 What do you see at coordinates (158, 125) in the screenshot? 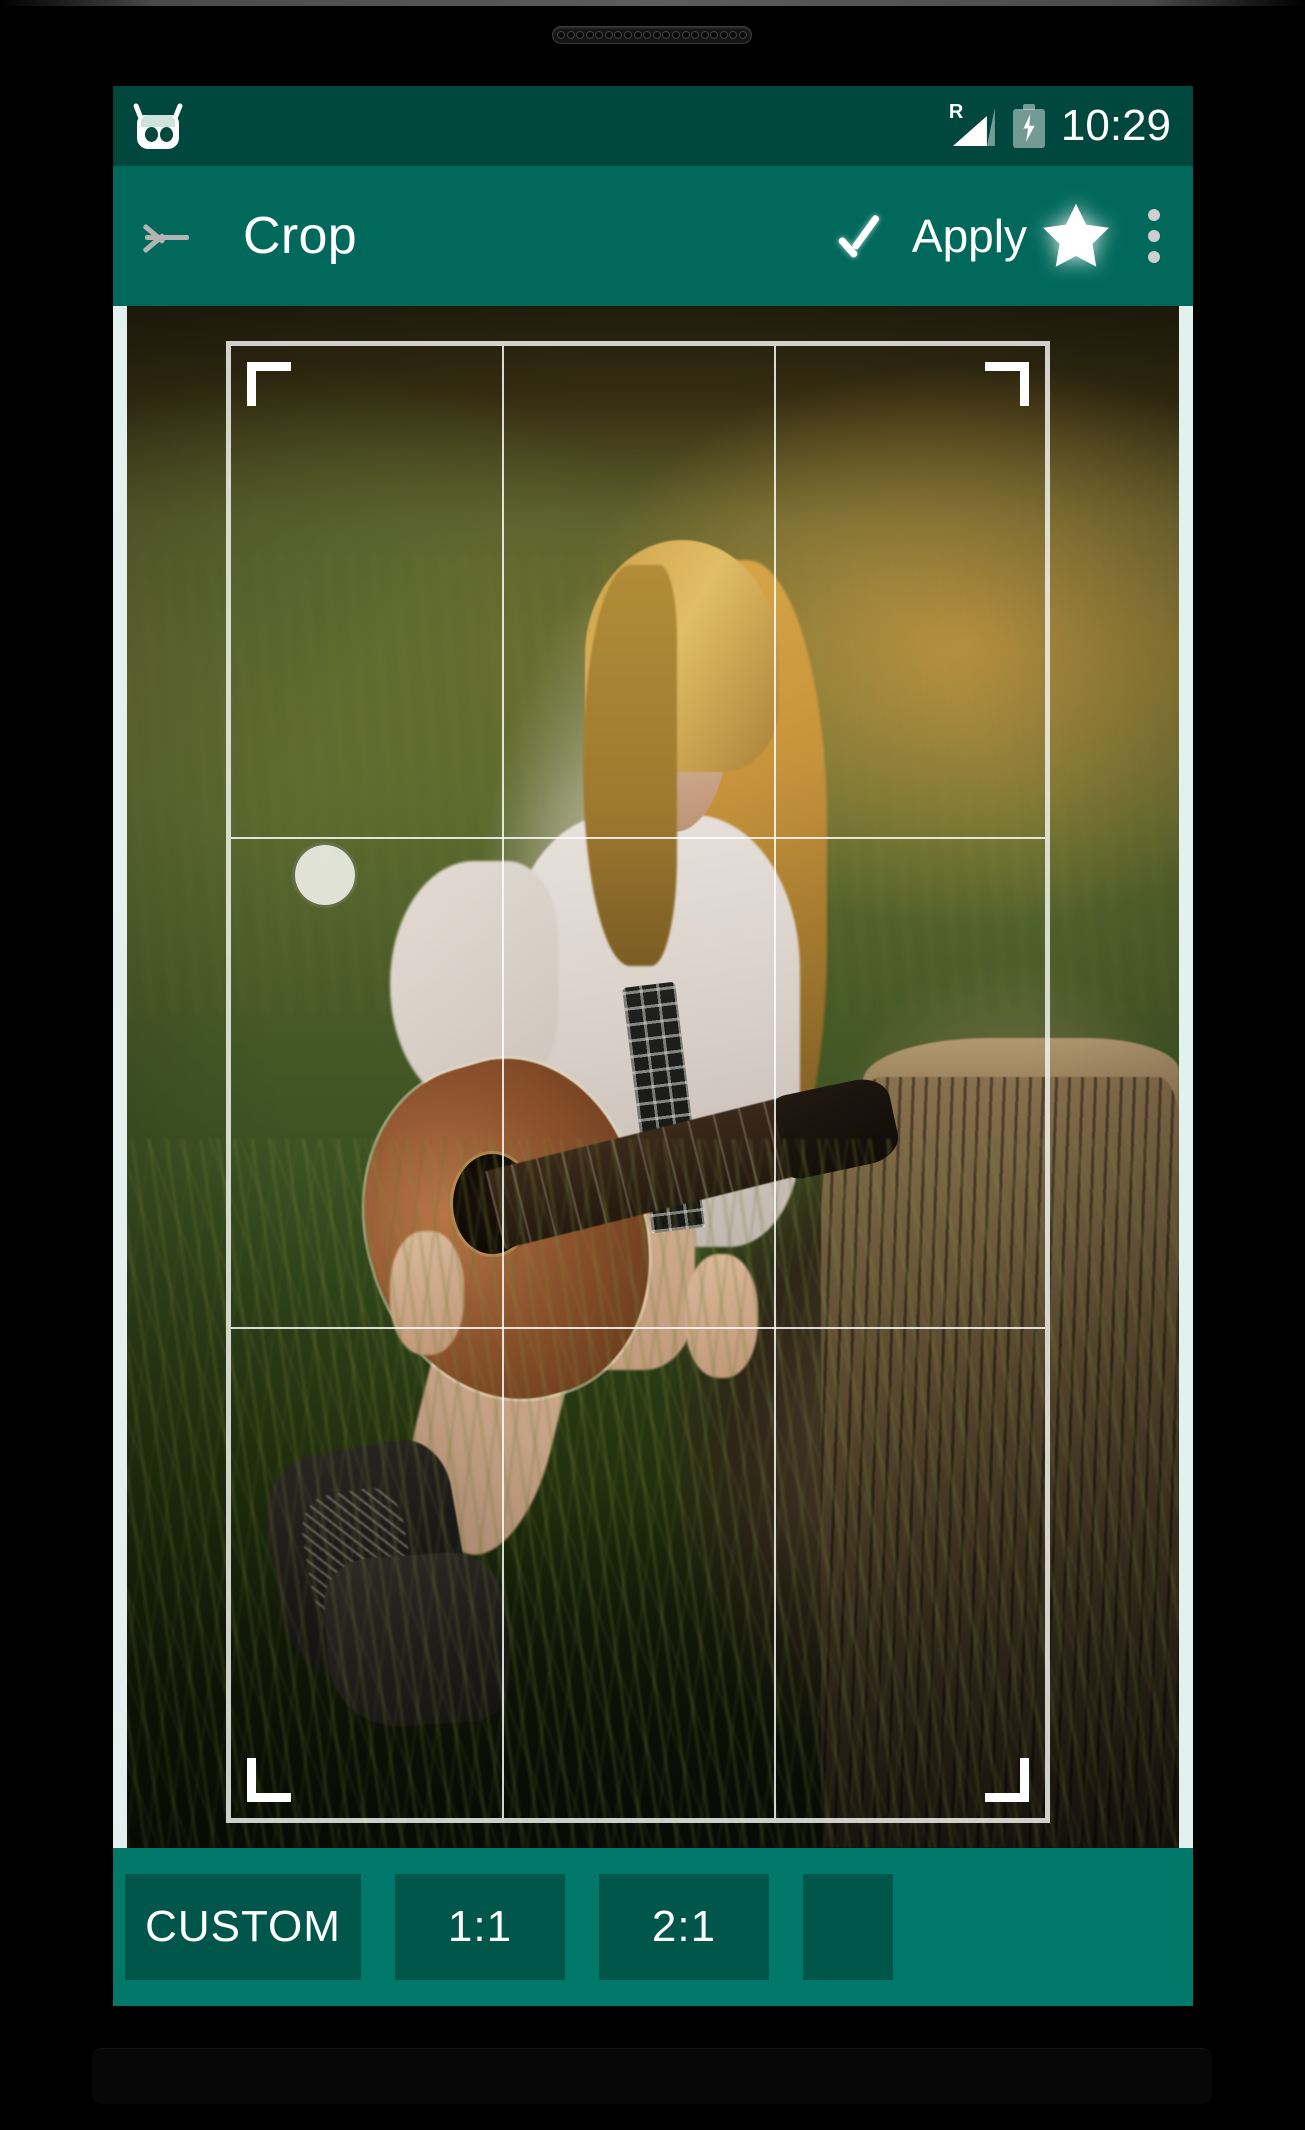
I see `cyanogenmod-logo-icon` at bounding box center [158, 125].